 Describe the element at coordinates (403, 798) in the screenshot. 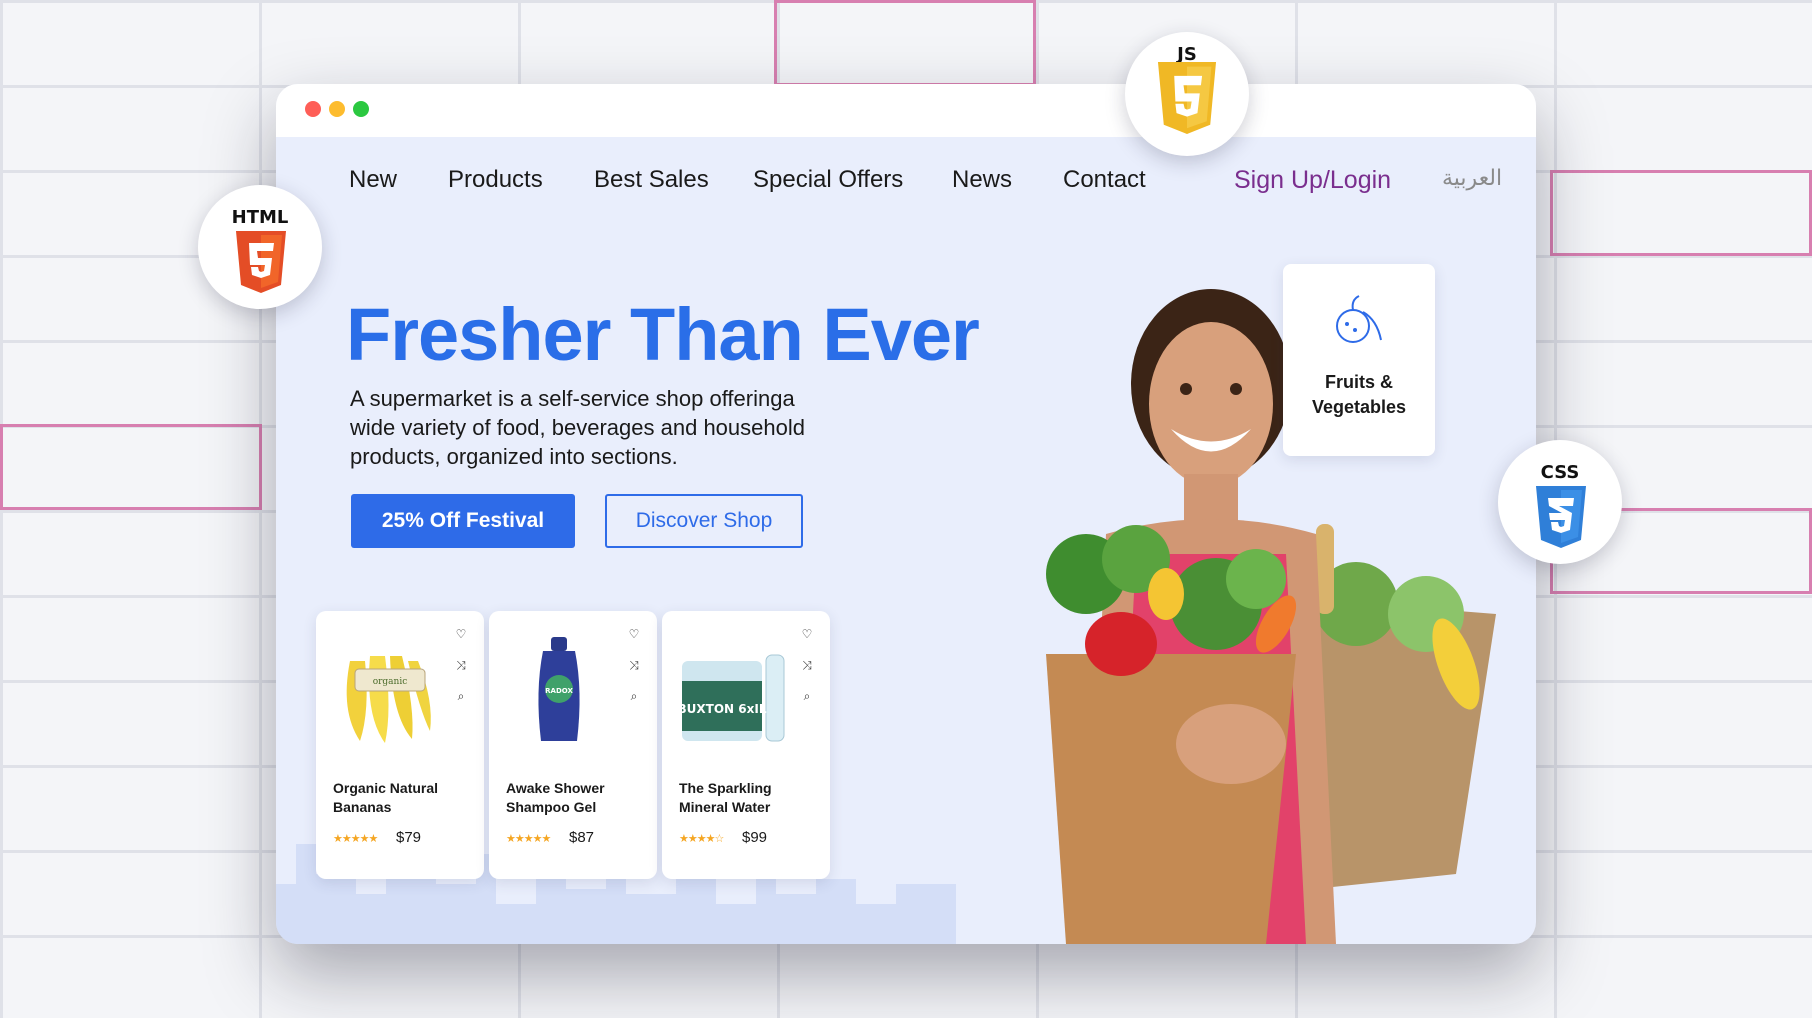

I see `product-name: Organic Natural Bananas` at that location.